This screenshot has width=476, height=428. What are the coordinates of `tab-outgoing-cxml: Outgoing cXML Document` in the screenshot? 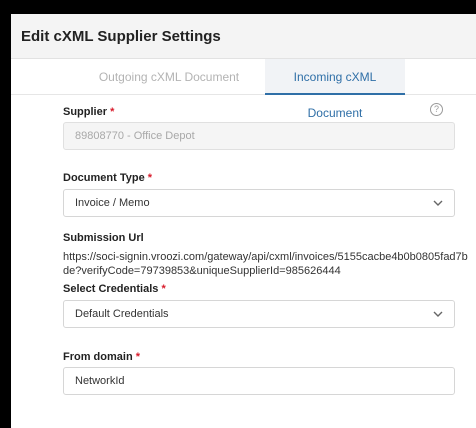 It's located at (169, 77).